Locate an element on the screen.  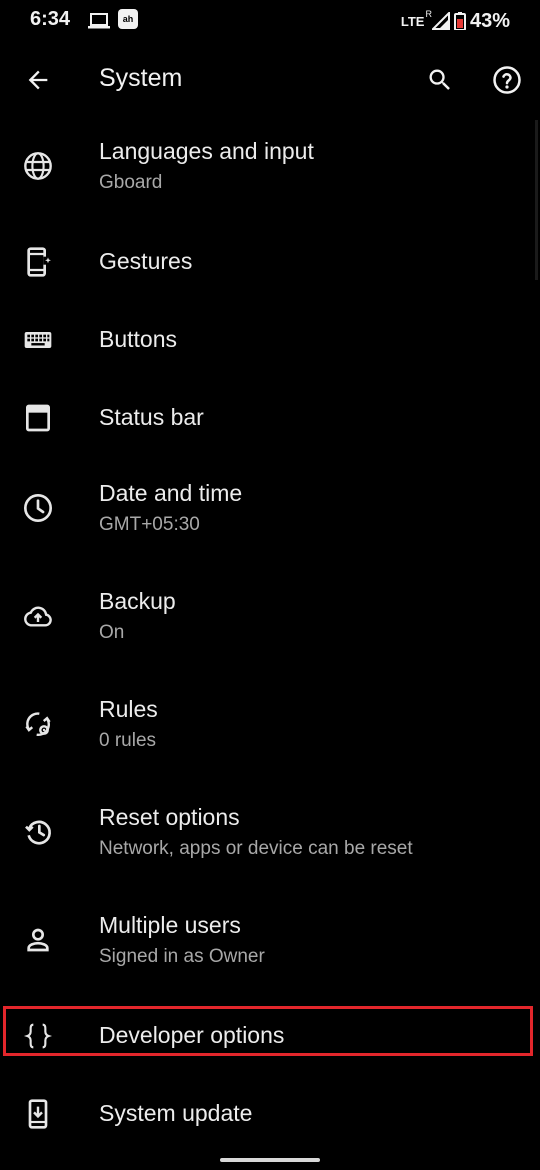
rules-icon is located at coordinates (38, 724).